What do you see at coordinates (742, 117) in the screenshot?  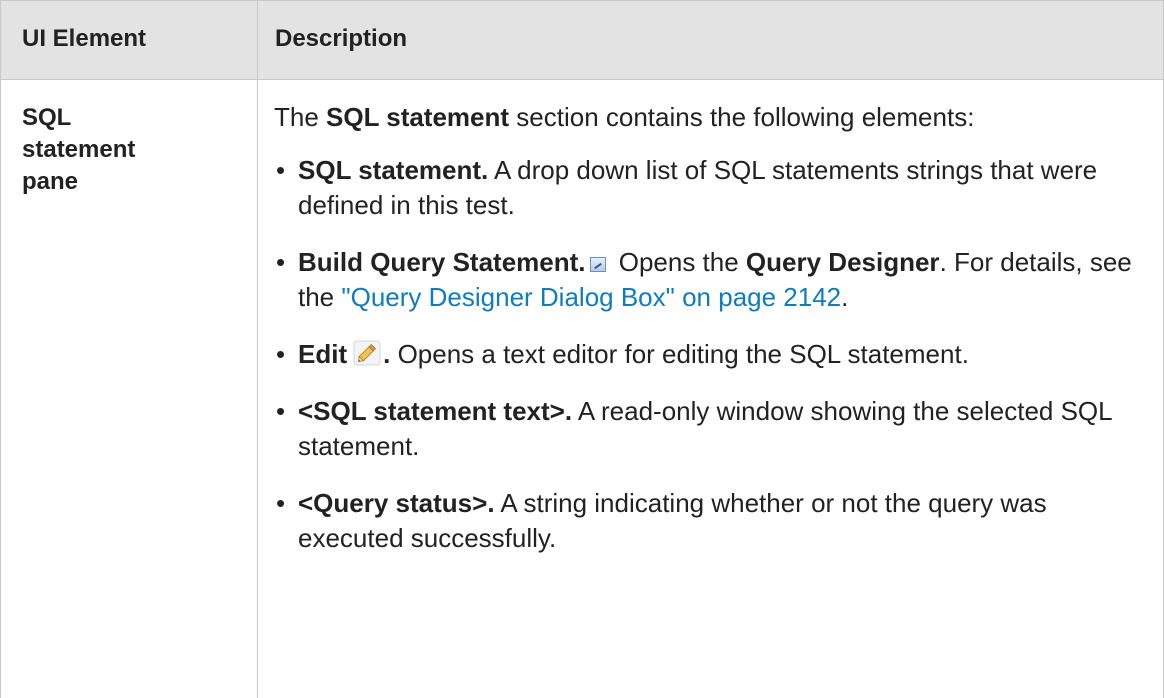 I see `intro-text-end: section contains the following elements:` at bounding box center [742, 117].